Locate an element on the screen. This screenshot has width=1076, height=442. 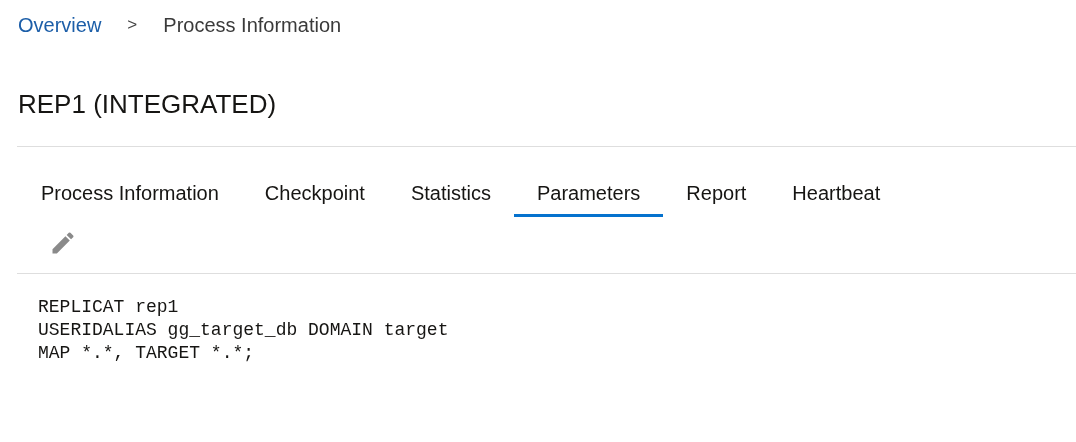
breadcrumb-link: Overview is located at coordinates (60, 25).